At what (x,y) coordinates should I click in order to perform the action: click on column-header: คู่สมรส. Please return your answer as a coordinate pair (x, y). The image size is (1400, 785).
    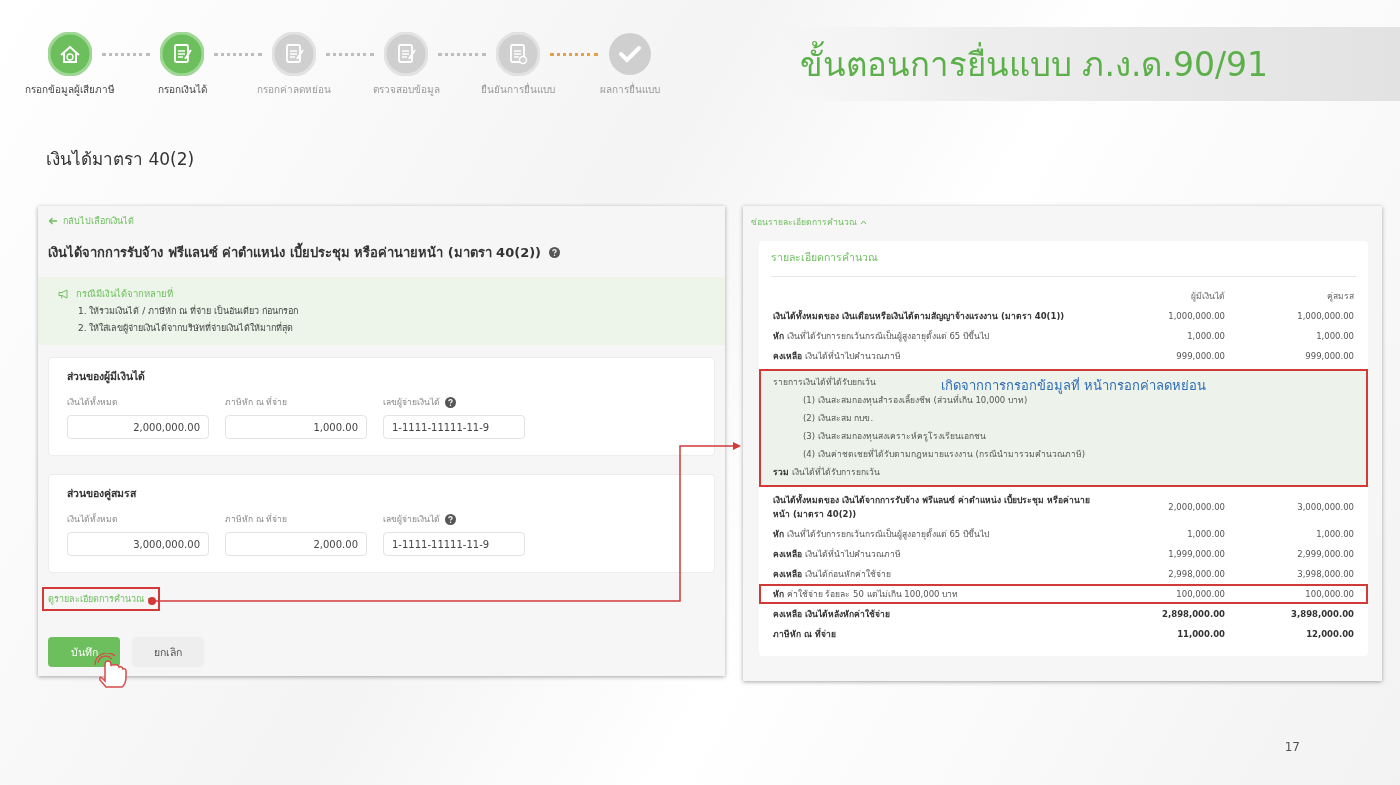
    Looking at the image, I should click on (1340, 296).